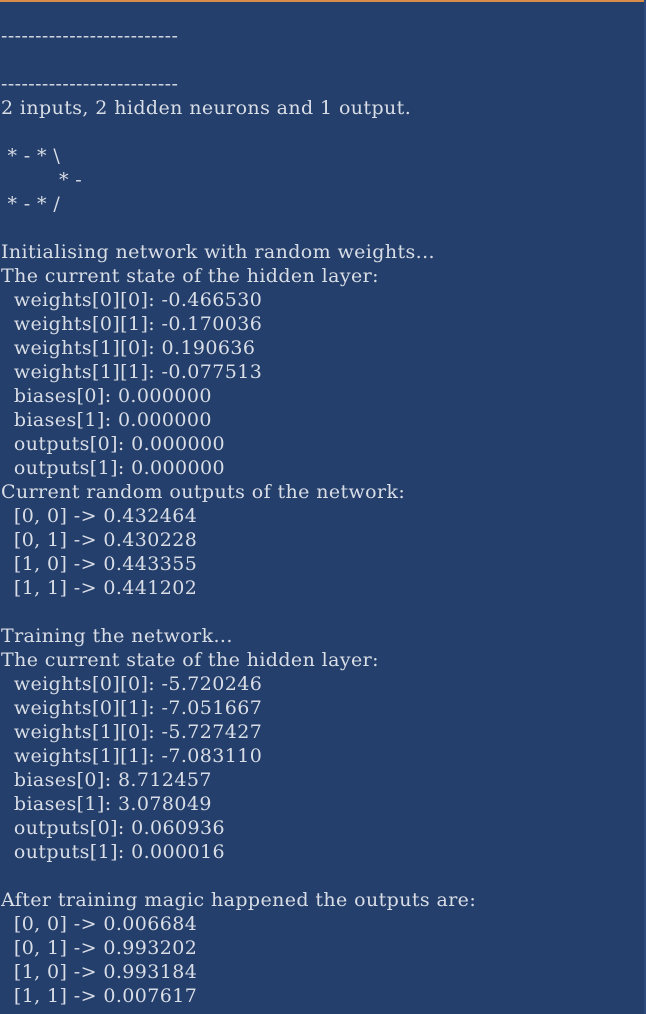 The image size is (646, 1014). I want to click on console-line: biases[0]: 0.000000, so click(106, 396).